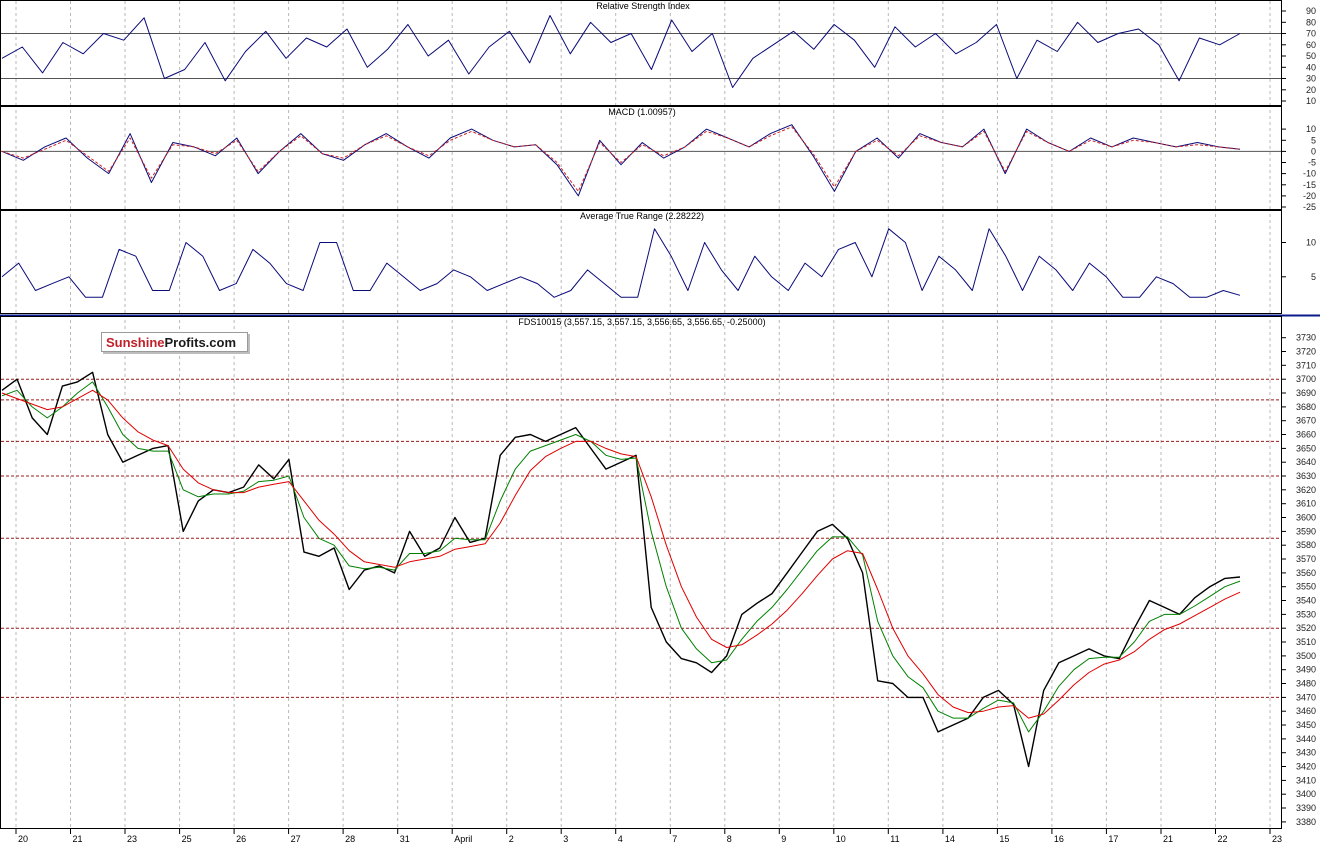  I want to click on date-label: 2, so click(511, 839).